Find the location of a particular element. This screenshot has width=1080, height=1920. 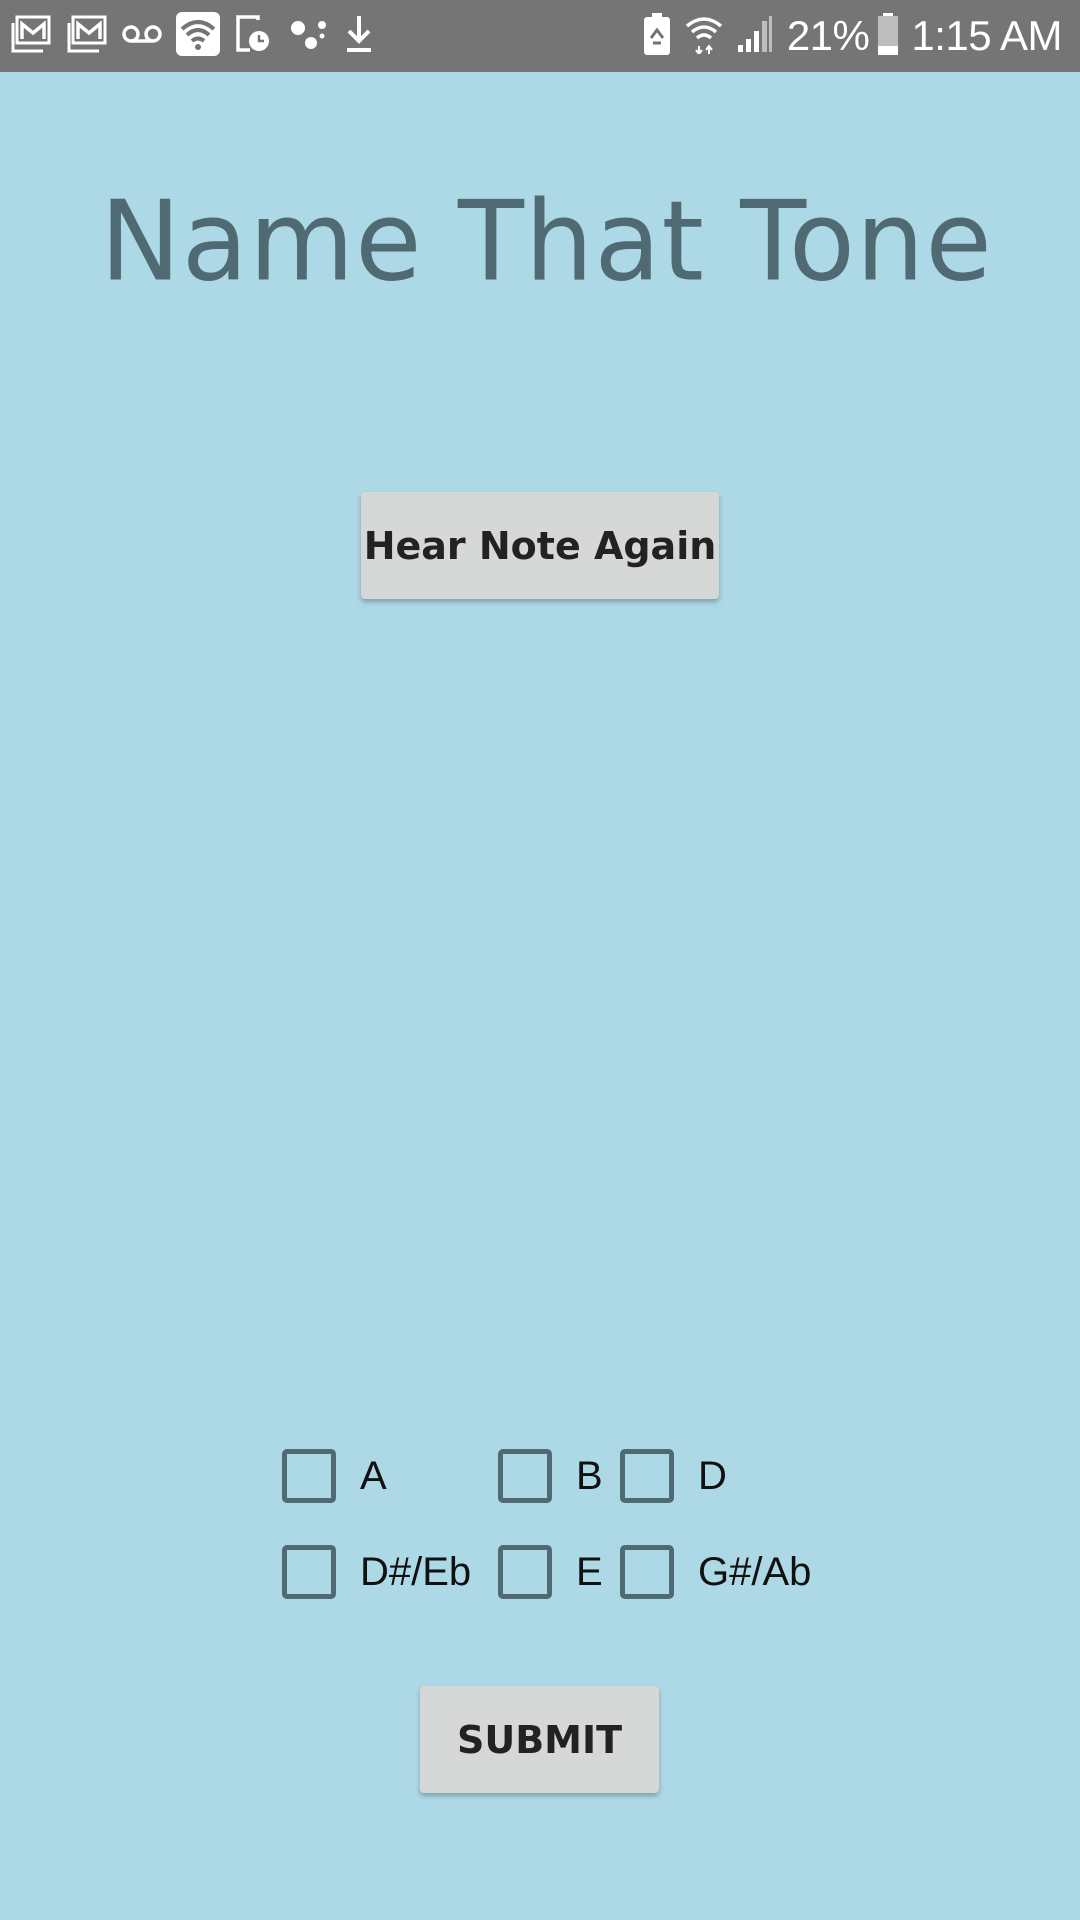

clock: 1:15 AM is located at coordinates (986, 35).